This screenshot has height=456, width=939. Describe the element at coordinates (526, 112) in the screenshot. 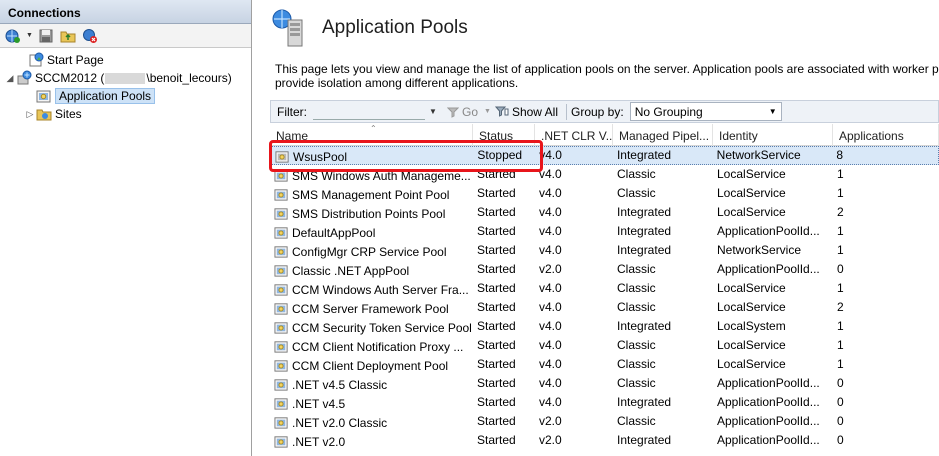

I see `show-all-button: Show All` at that location.